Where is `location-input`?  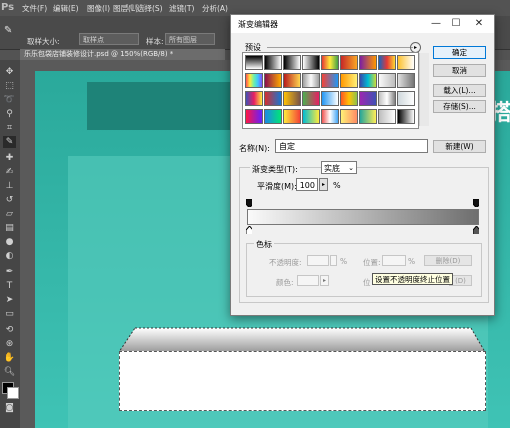
location-input is located at coordinates (394, 260).